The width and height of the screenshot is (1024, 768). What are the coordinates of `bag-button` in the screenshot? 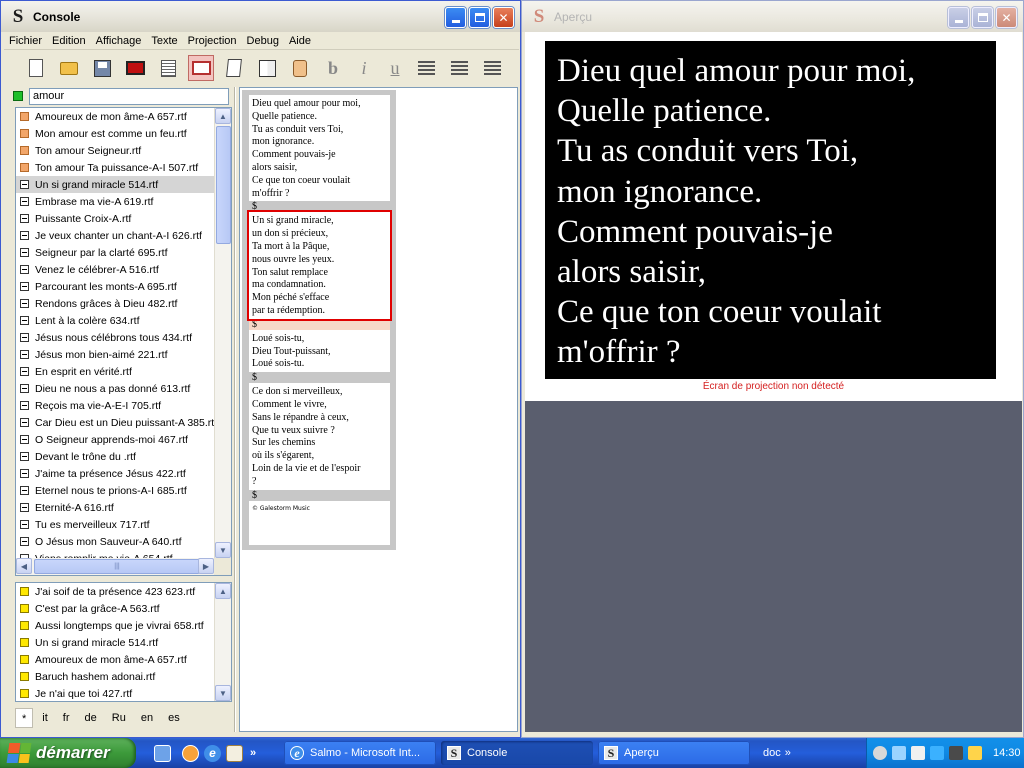 It's located at (300, 68).